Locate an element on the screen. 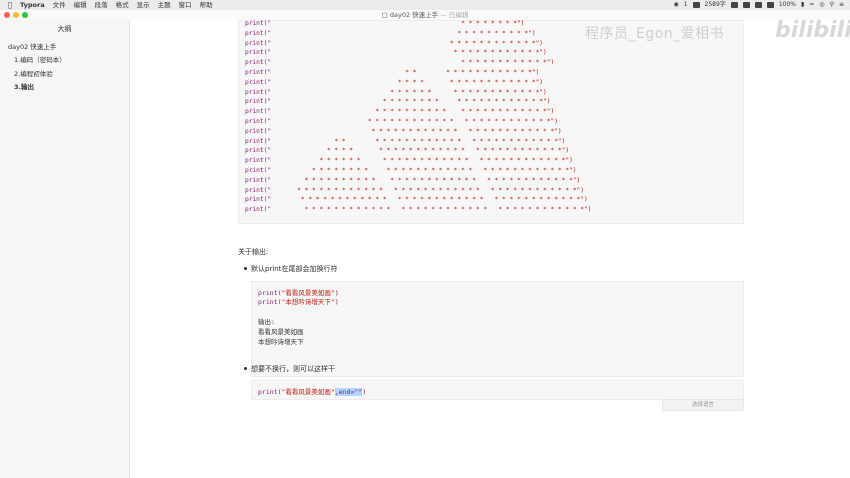 The width and height of the screenshot is (850, 478). menu-format: 格式 is located at coordinates (122, 5).